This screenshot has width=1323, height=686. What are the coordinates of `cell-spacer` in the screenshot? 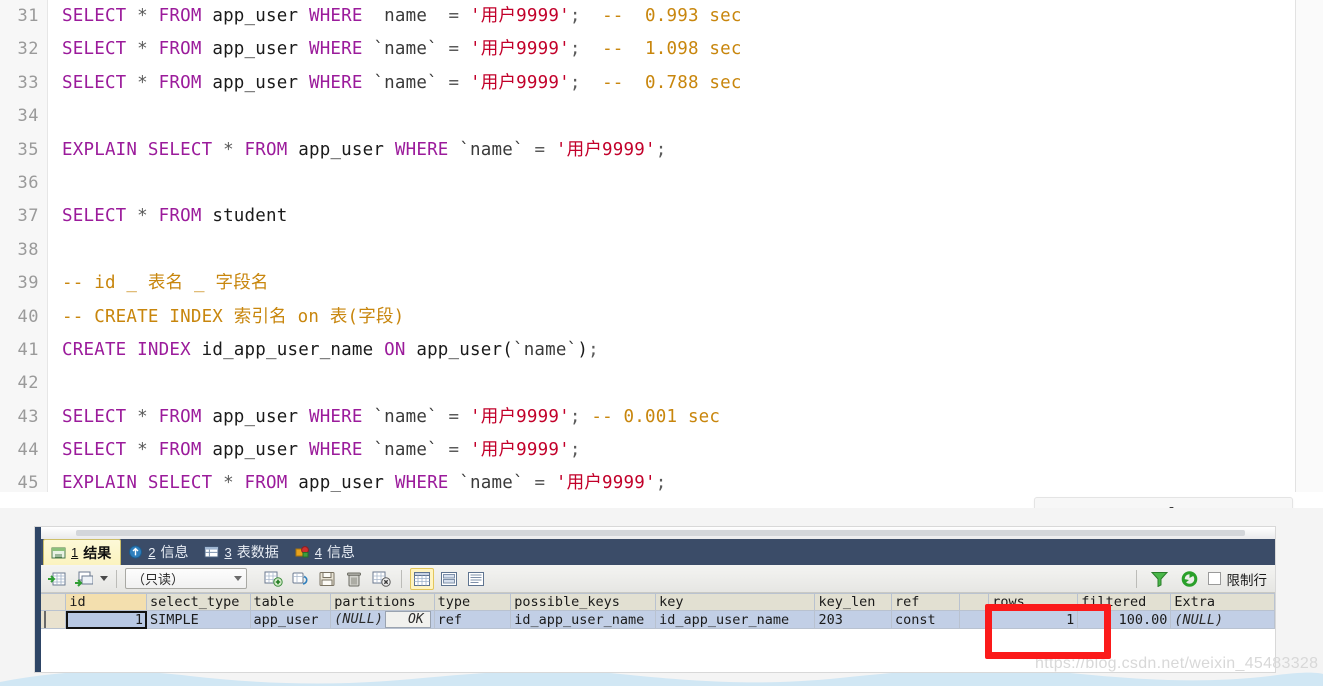 It's located at (974, 619).